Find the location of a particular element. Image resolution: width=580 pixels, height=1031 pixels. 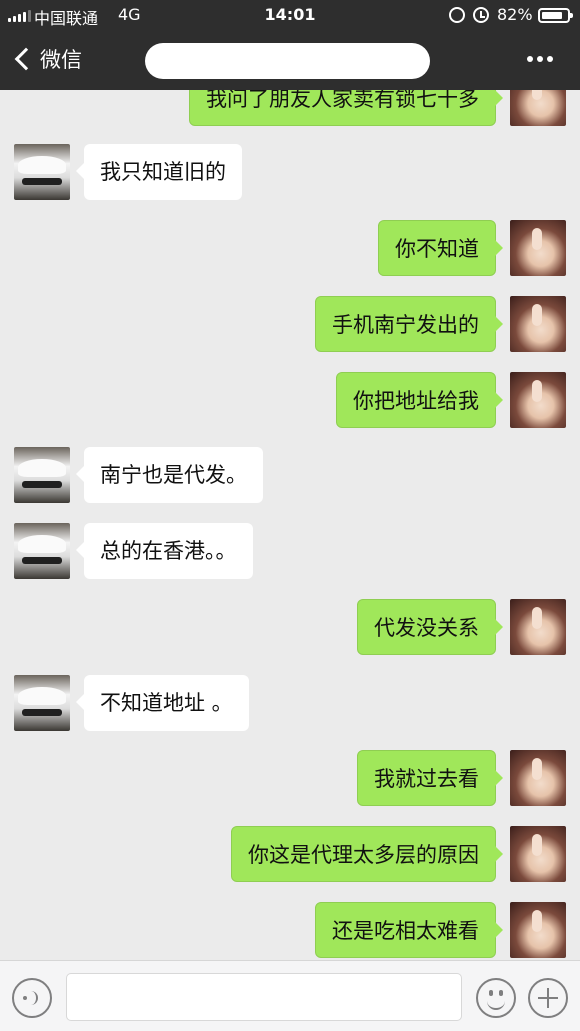

message-row: 南宁也是代发。 is located at coordinates (290, 475).